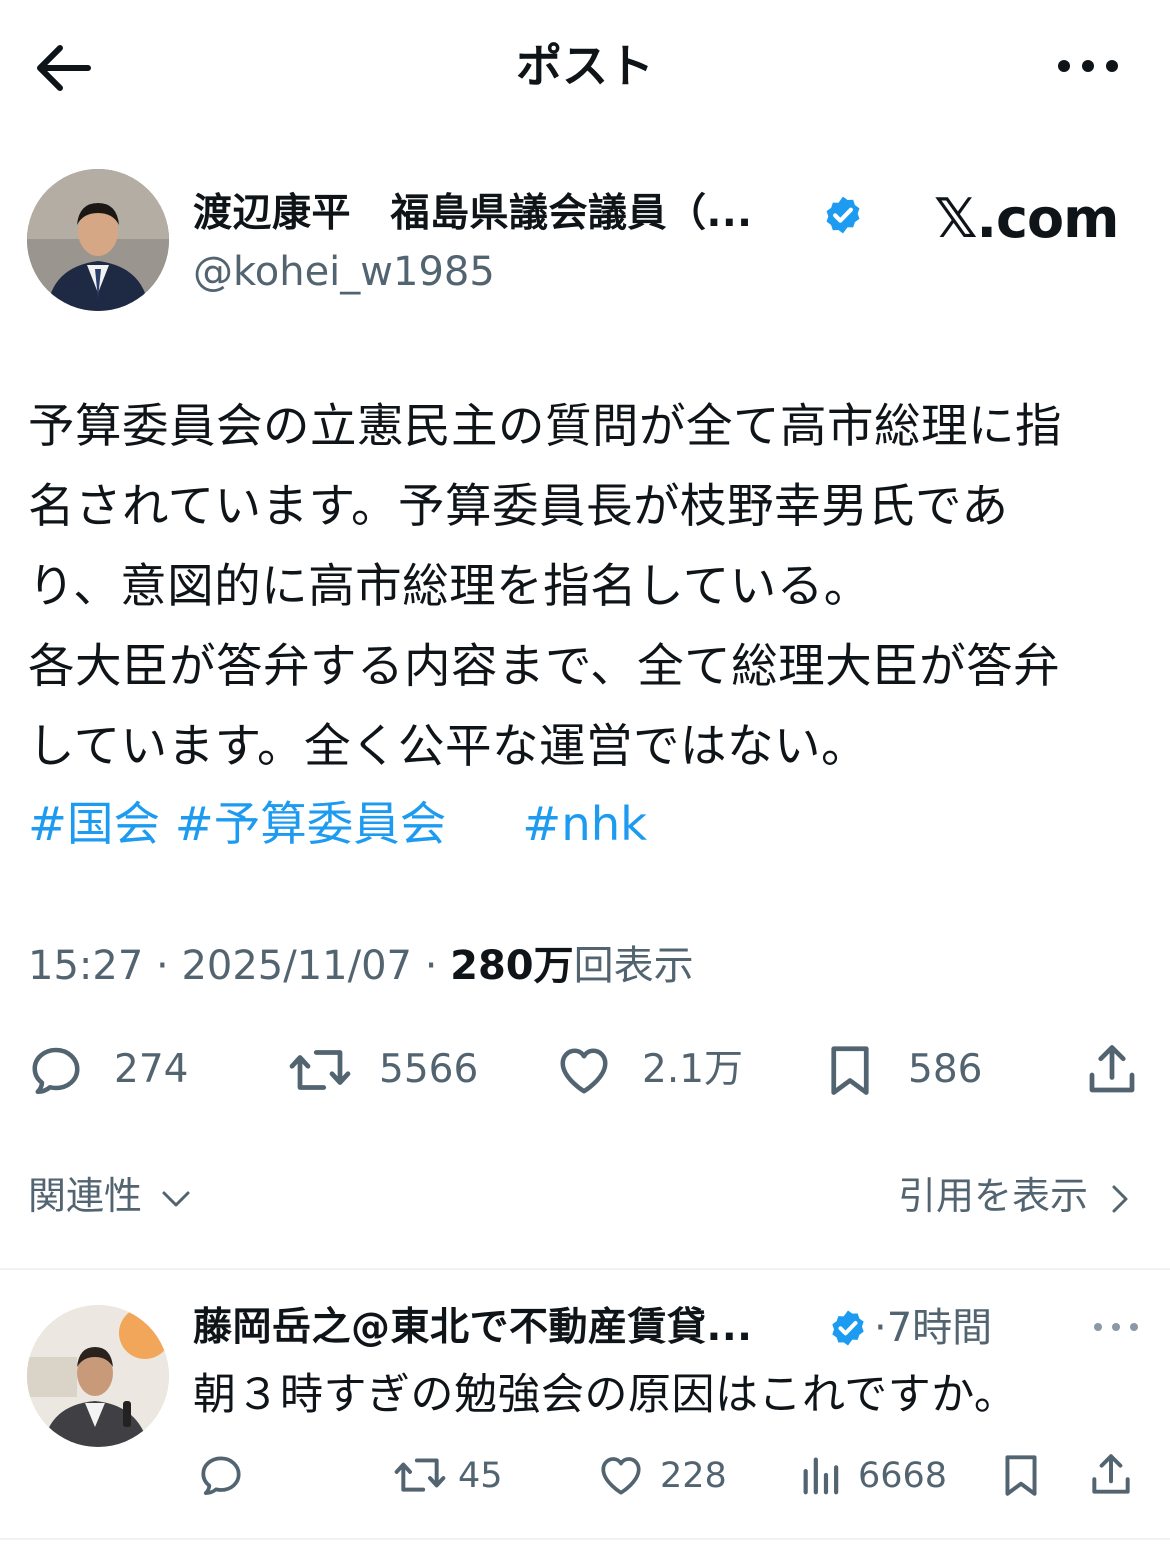 Image resolution: width=1170 pixels, height=1559 pixels. I want to click on reply-bookmark-button, so click(1021, 1476).